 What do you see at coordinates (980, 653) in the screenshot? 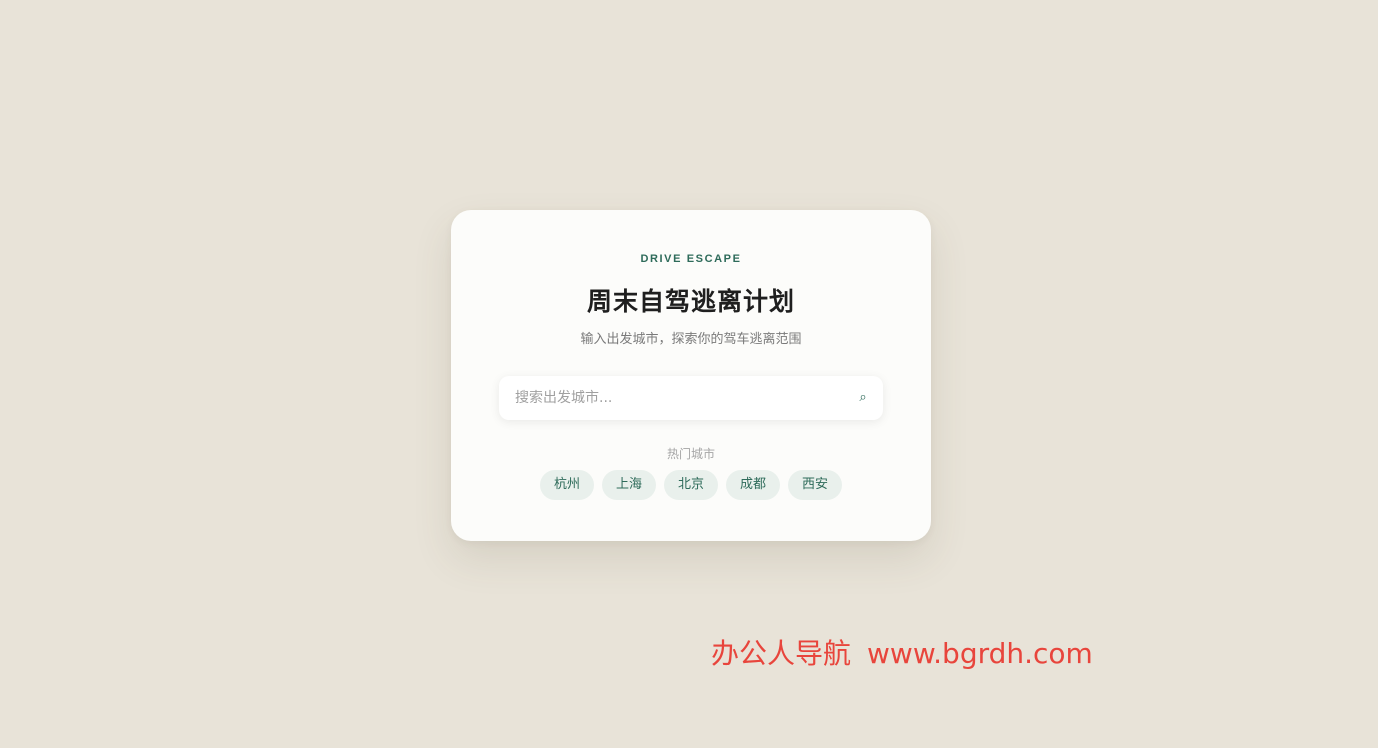
I see `watermark-url: www.bgrdh.com` at bounding box center [980, 653].